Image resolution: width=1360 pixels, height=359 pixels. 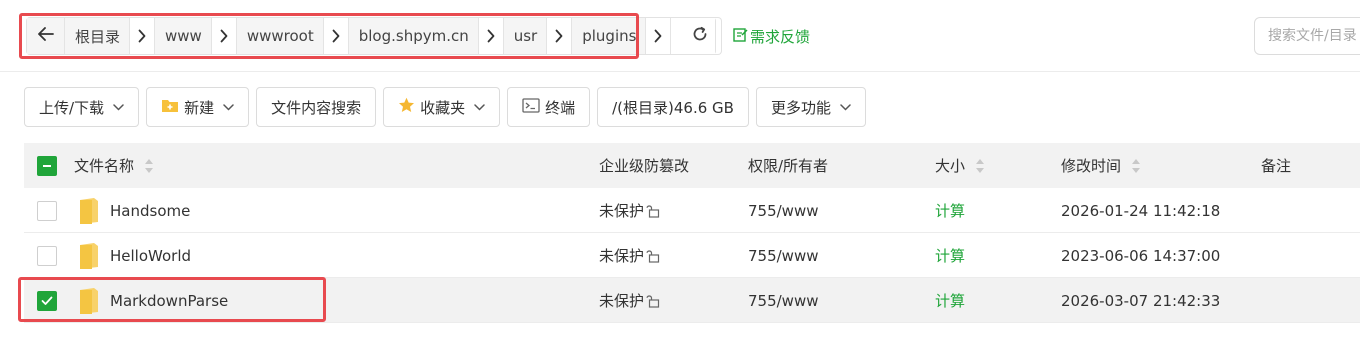 I want to click on breadcrumb-item-wwwroot: wwwroot, so click(x=292, y=36).